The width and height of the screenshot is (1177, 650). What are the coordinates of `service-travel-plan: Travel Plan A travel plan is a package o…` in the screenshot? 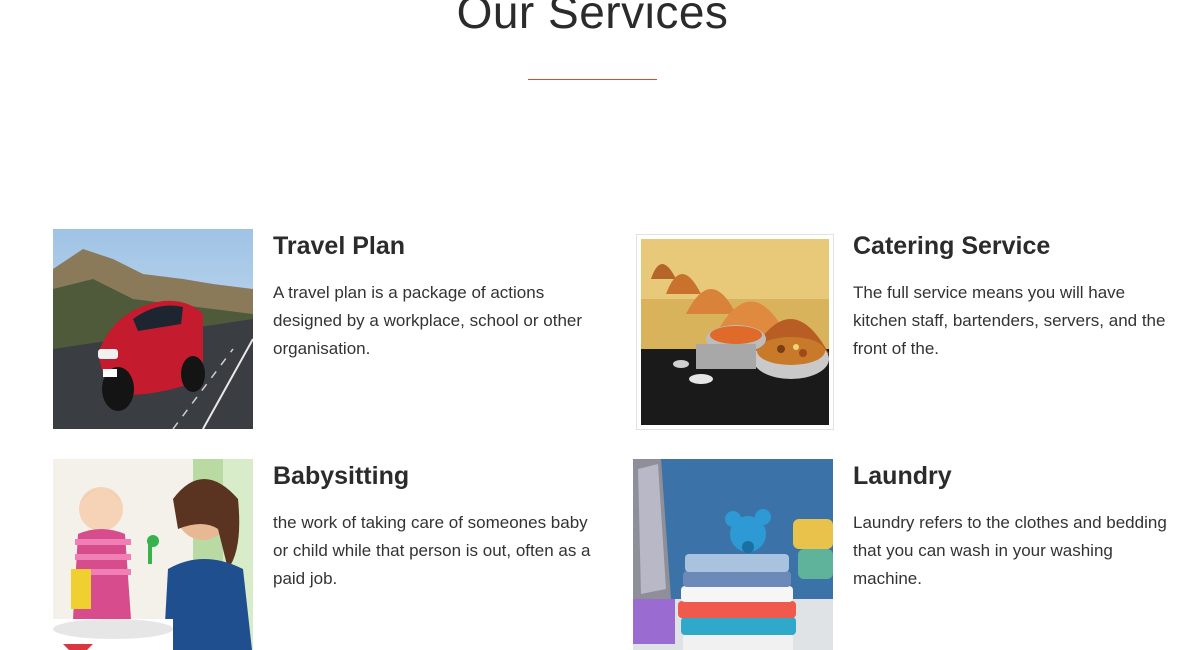 It's located at (333, 329).